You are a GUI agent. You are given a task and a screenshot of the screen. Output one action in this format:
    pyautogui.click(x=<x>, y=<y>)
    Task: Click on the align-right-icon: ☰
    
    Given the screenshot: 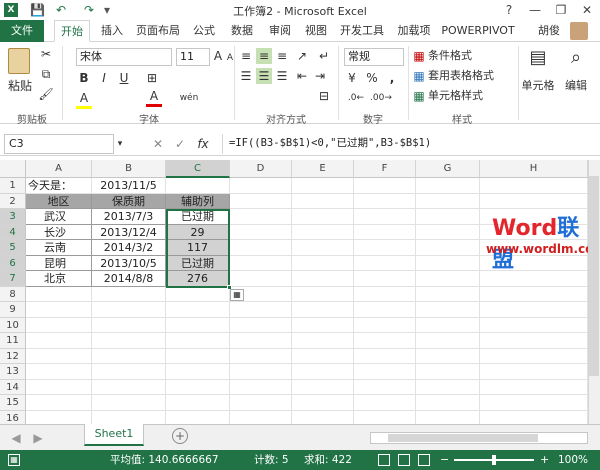 What is the action you would take?
    pyautogui.click(x=282, y=76)
    